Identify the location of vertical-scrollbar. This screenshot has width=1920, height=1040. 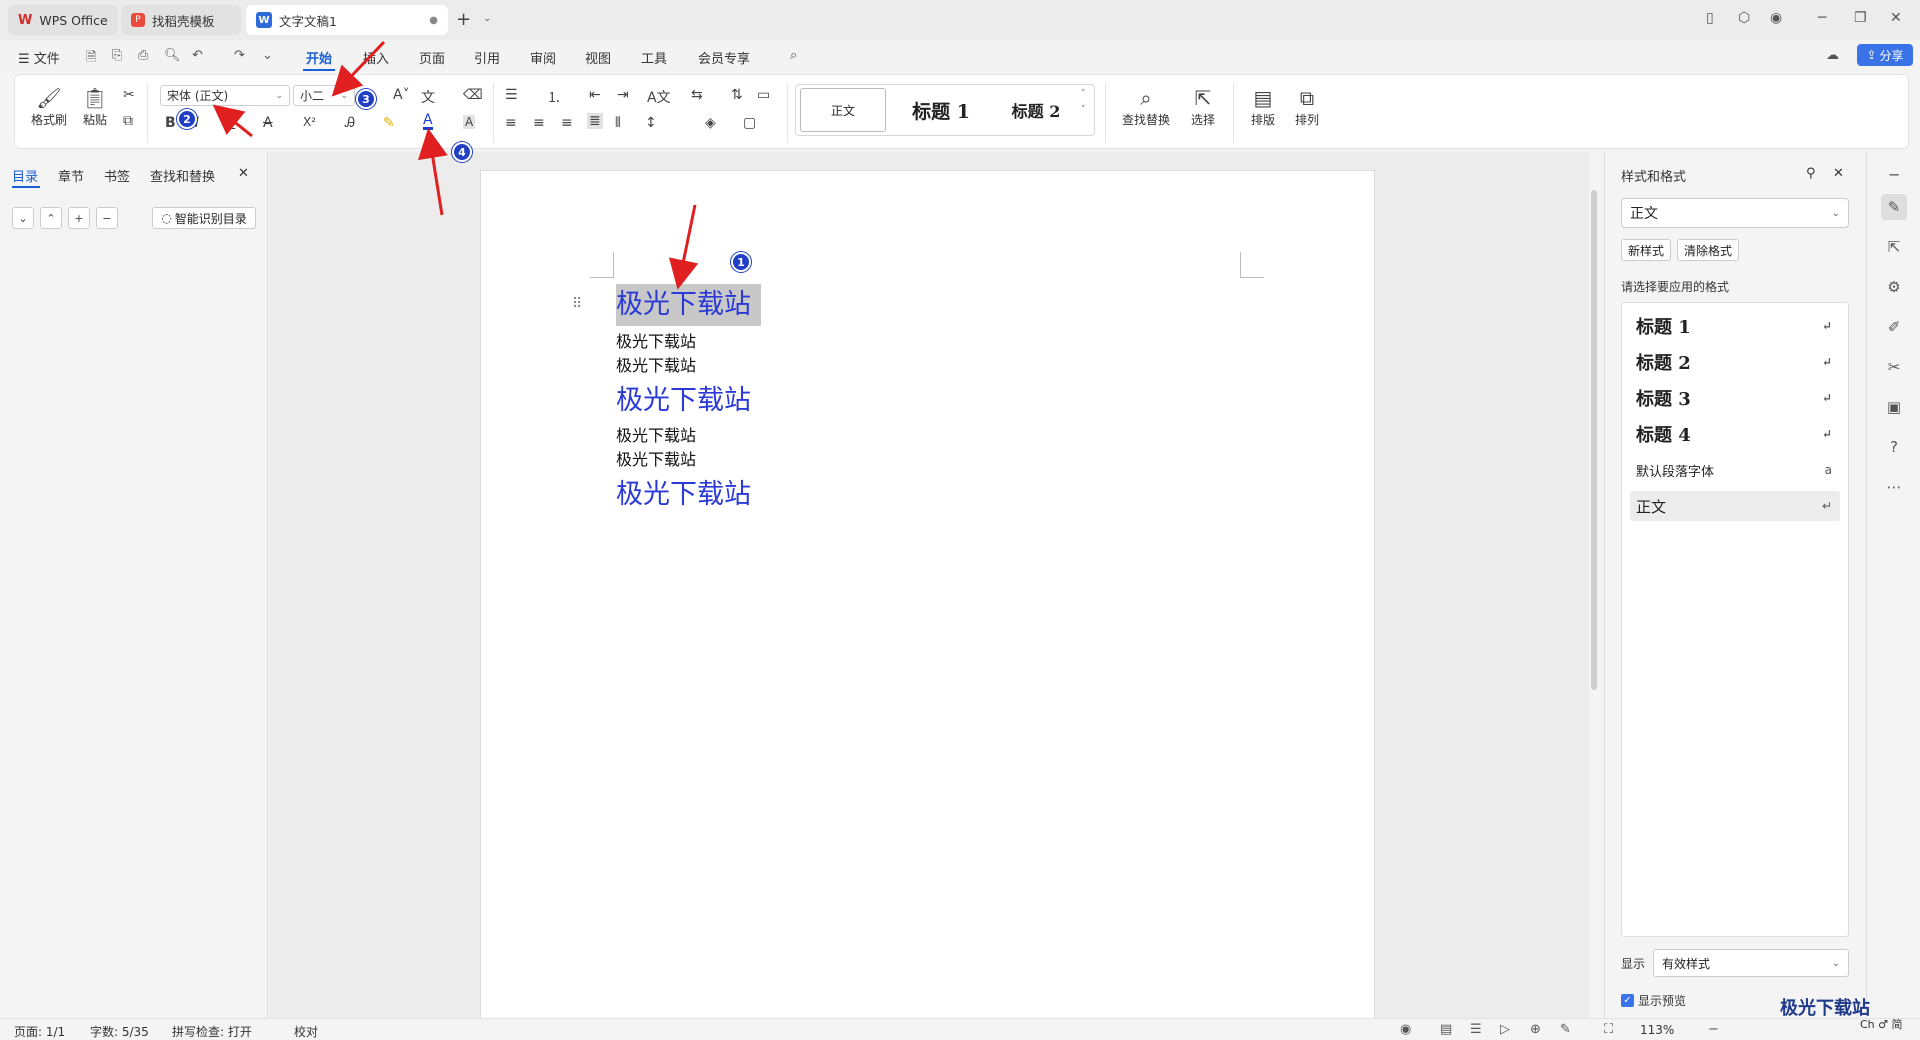
(1593, 585).